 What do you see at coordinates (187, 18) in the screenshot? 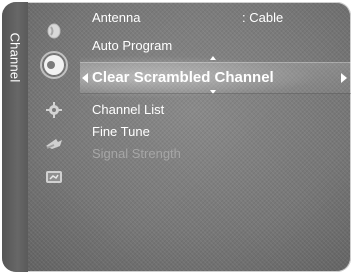
I see `menu-item-antenna: Antenna : Cable` at bounding box center [187, 18].